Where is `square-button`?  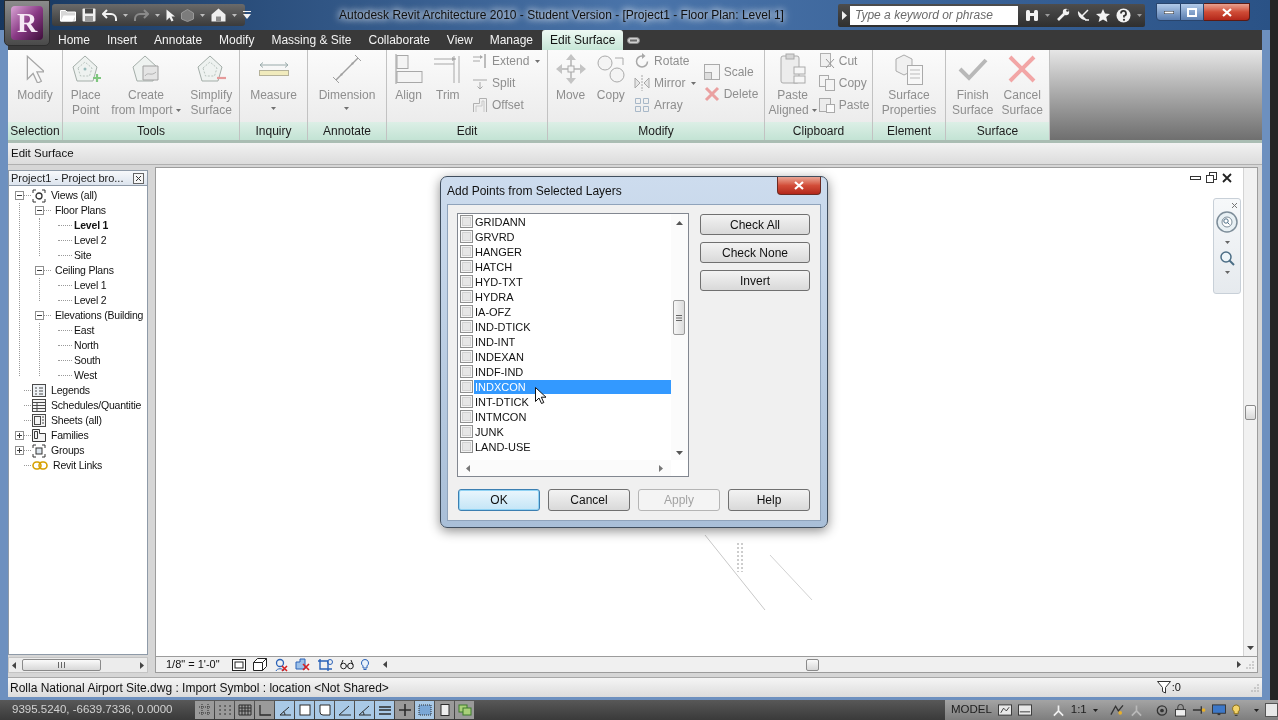
square-button is located at coordinates (1271, 710).